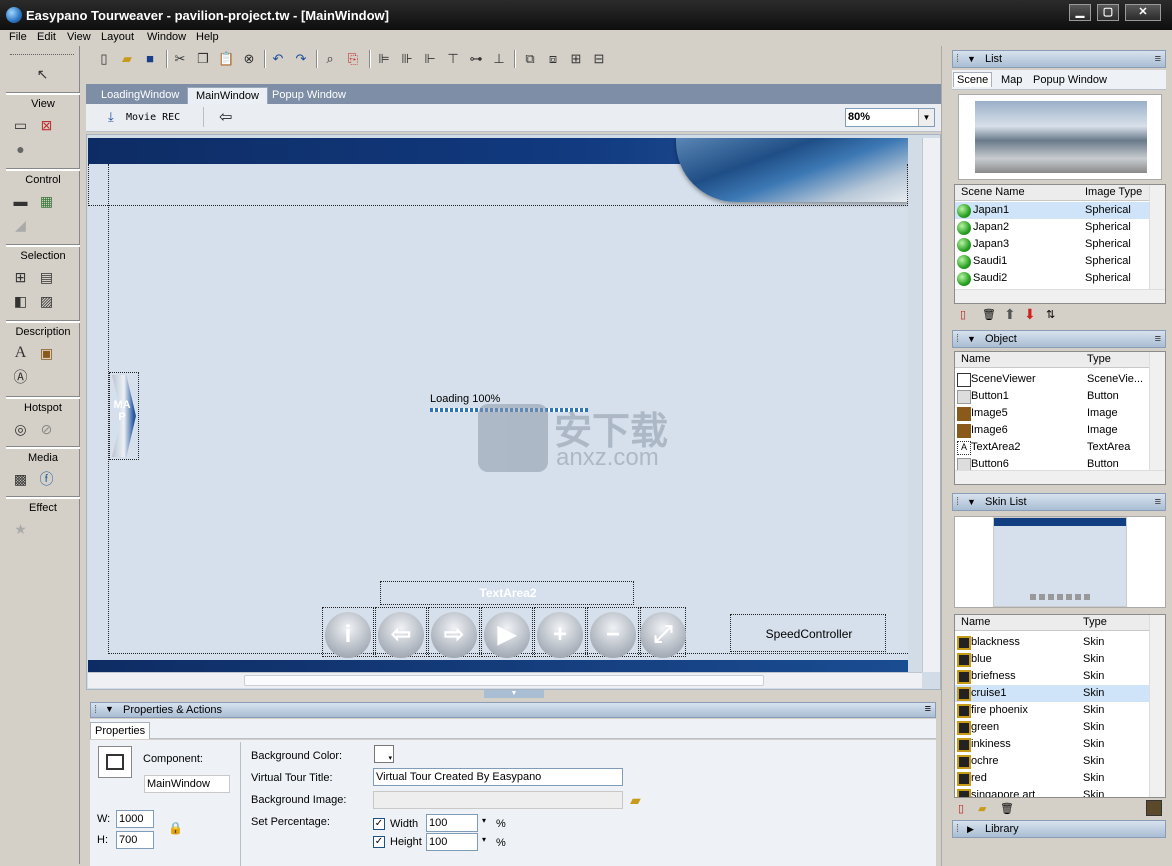  What do you see at coordinates (926, 117) in the screenshot?
I see `chevron-down-icon: ▼` at bounding box center [926, 117].